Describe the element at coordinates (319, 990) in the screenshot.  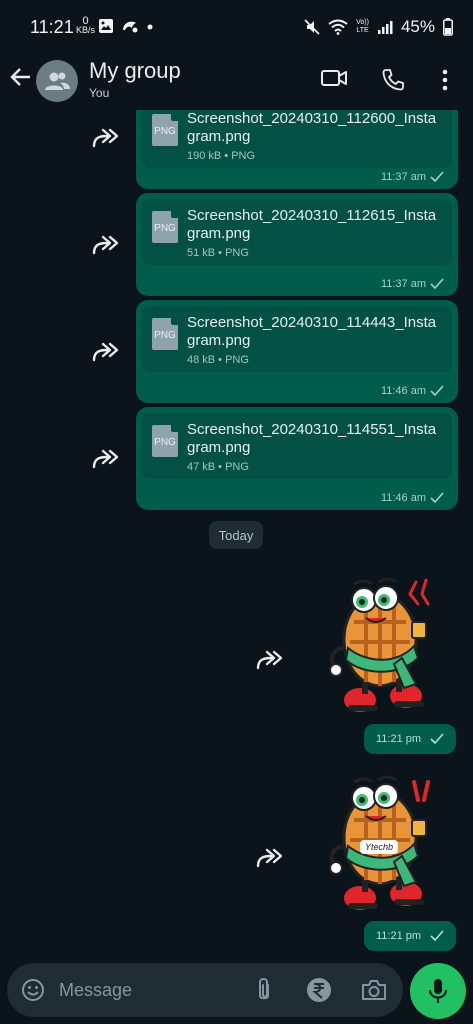
I see `rupee-payment-icon` at that location.